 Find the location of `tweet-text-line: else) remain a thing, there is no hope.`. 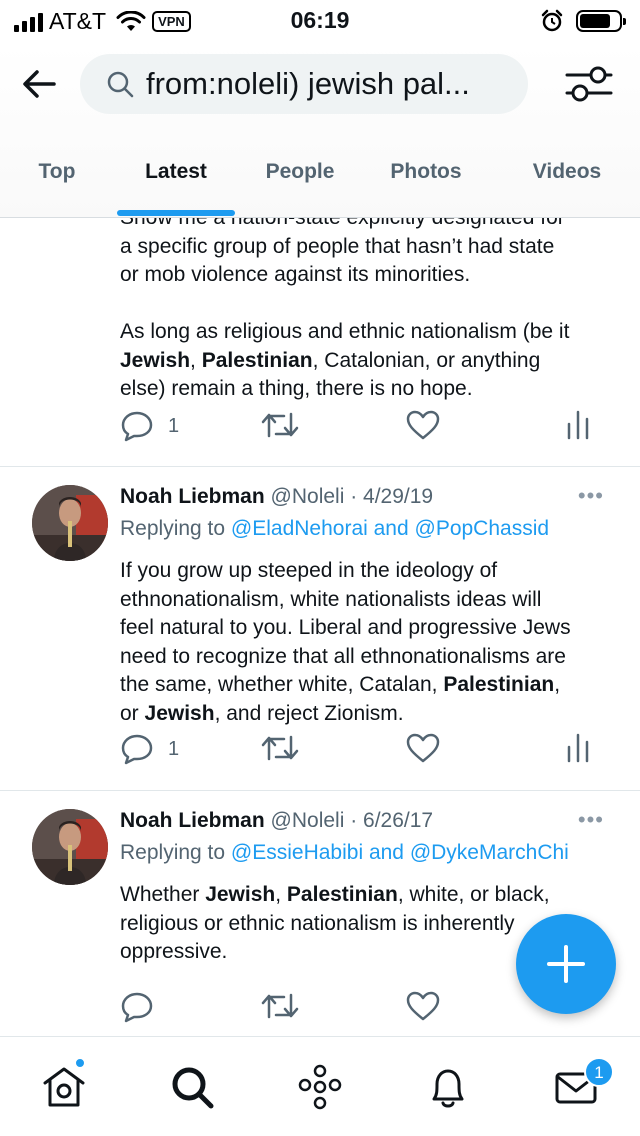

tweet-text-line: else) remain a thing, there is no hope. is located at coordinates (296, 388).